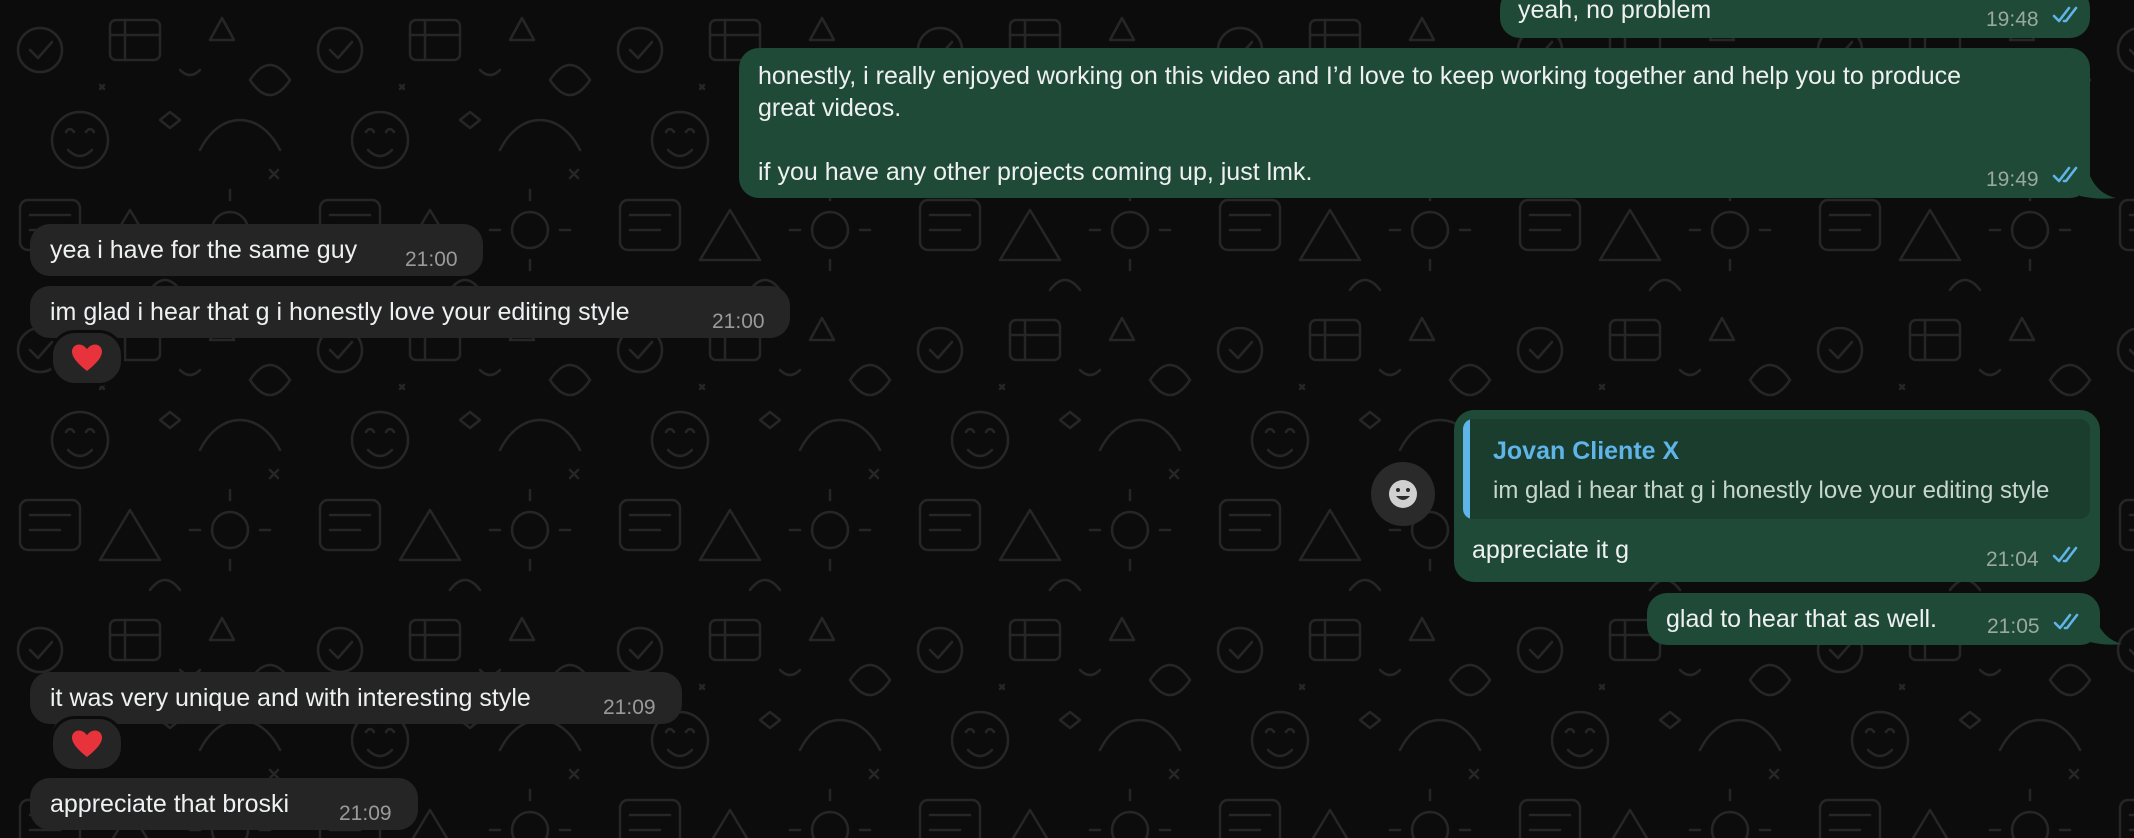  I want to click on message-time: 21:04, so click(2012, 559).